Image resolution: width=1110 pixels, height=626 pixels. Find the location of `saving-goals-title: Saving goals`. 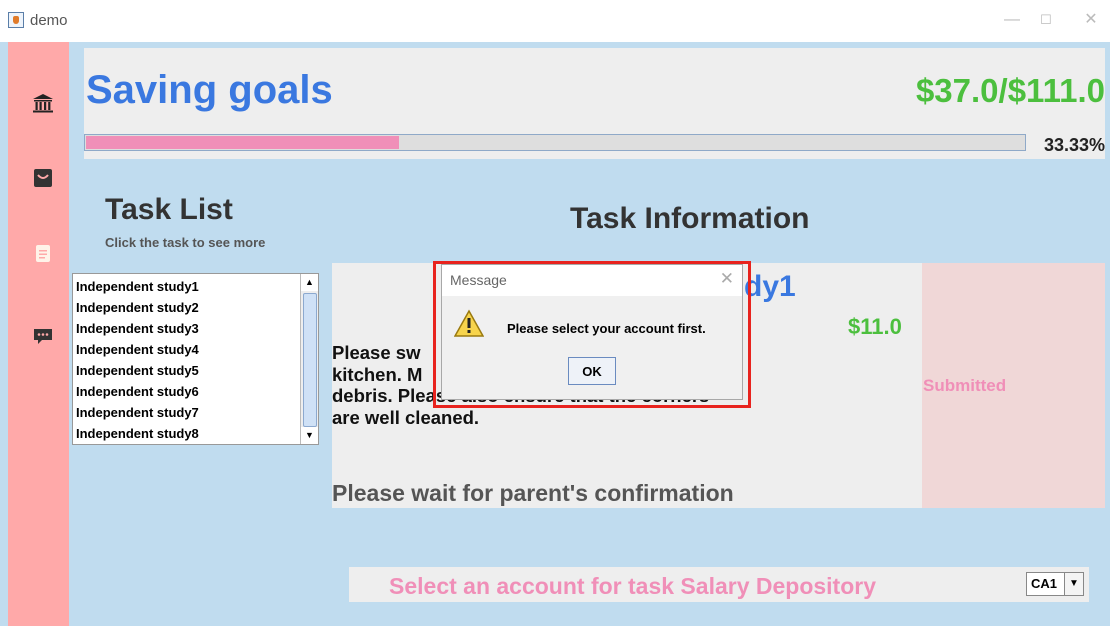

saving-goals-title: Saving goals is located at coordinates (209, 90).